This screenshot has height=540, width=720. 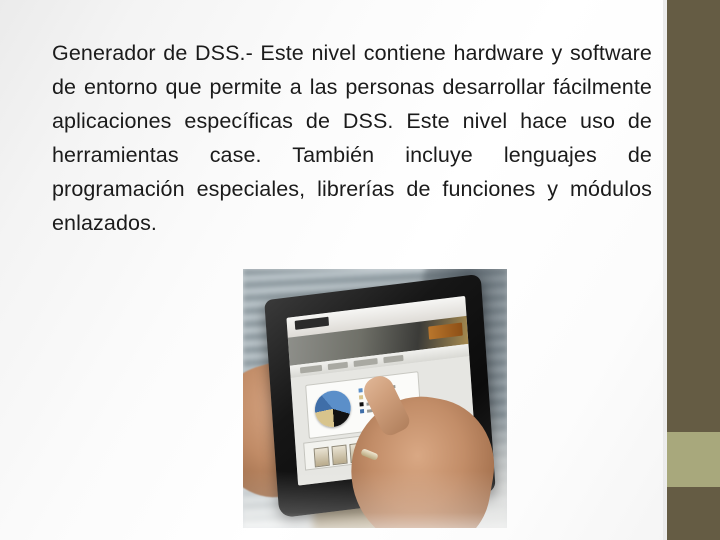 What do you see at coordinates (332, 409) in the screenshot?
I see `pie-chart` at bounding box center [332, 409].